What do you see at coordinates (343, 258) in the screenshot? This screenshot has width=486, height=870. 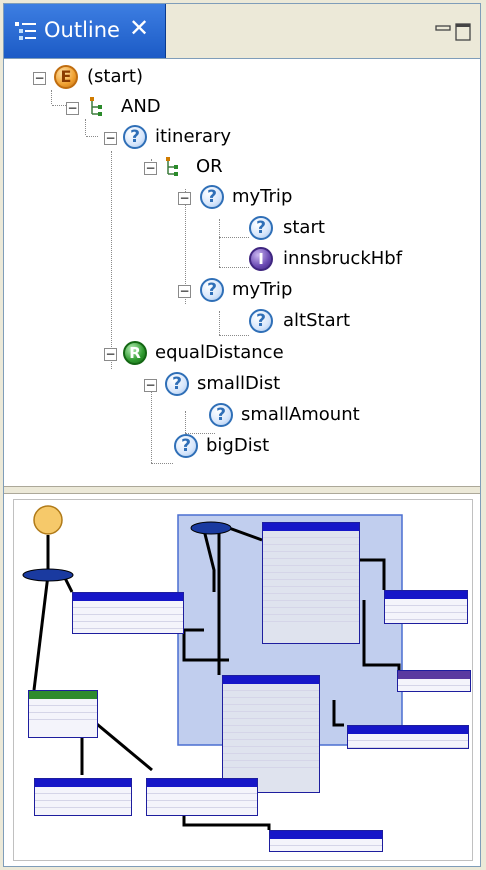 I see `tree-node-label: innsbruckHbf` at bounding box center [343, 258].